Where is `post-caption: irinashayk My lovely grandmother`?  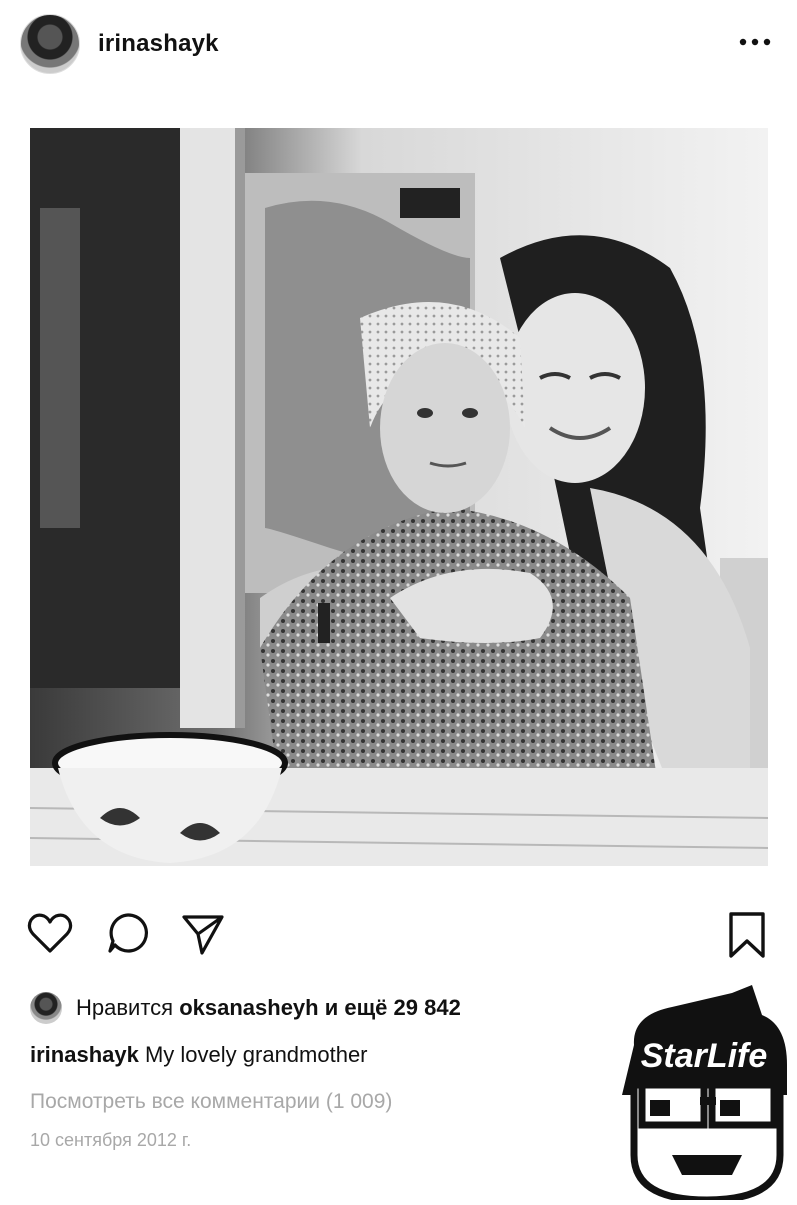 post-caption: irinashayk My lovely grandmother is located at coordinates (199, 1055).